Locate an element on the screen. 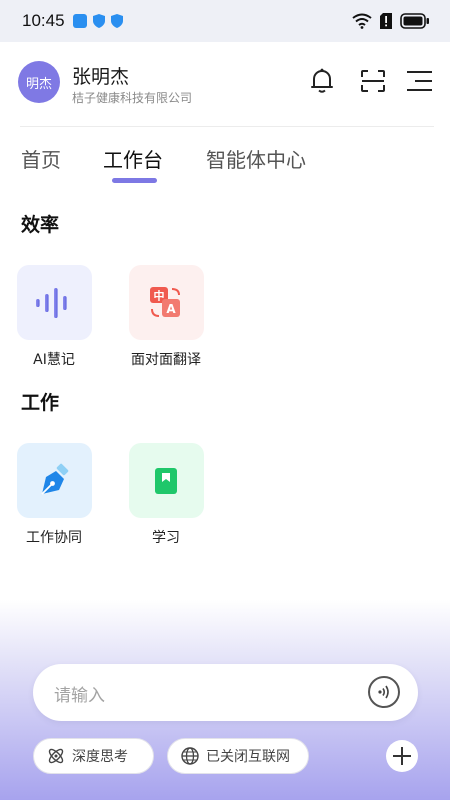 The image size is (450, 800). tile-study: 学习 is located at coordinates (166, 495).